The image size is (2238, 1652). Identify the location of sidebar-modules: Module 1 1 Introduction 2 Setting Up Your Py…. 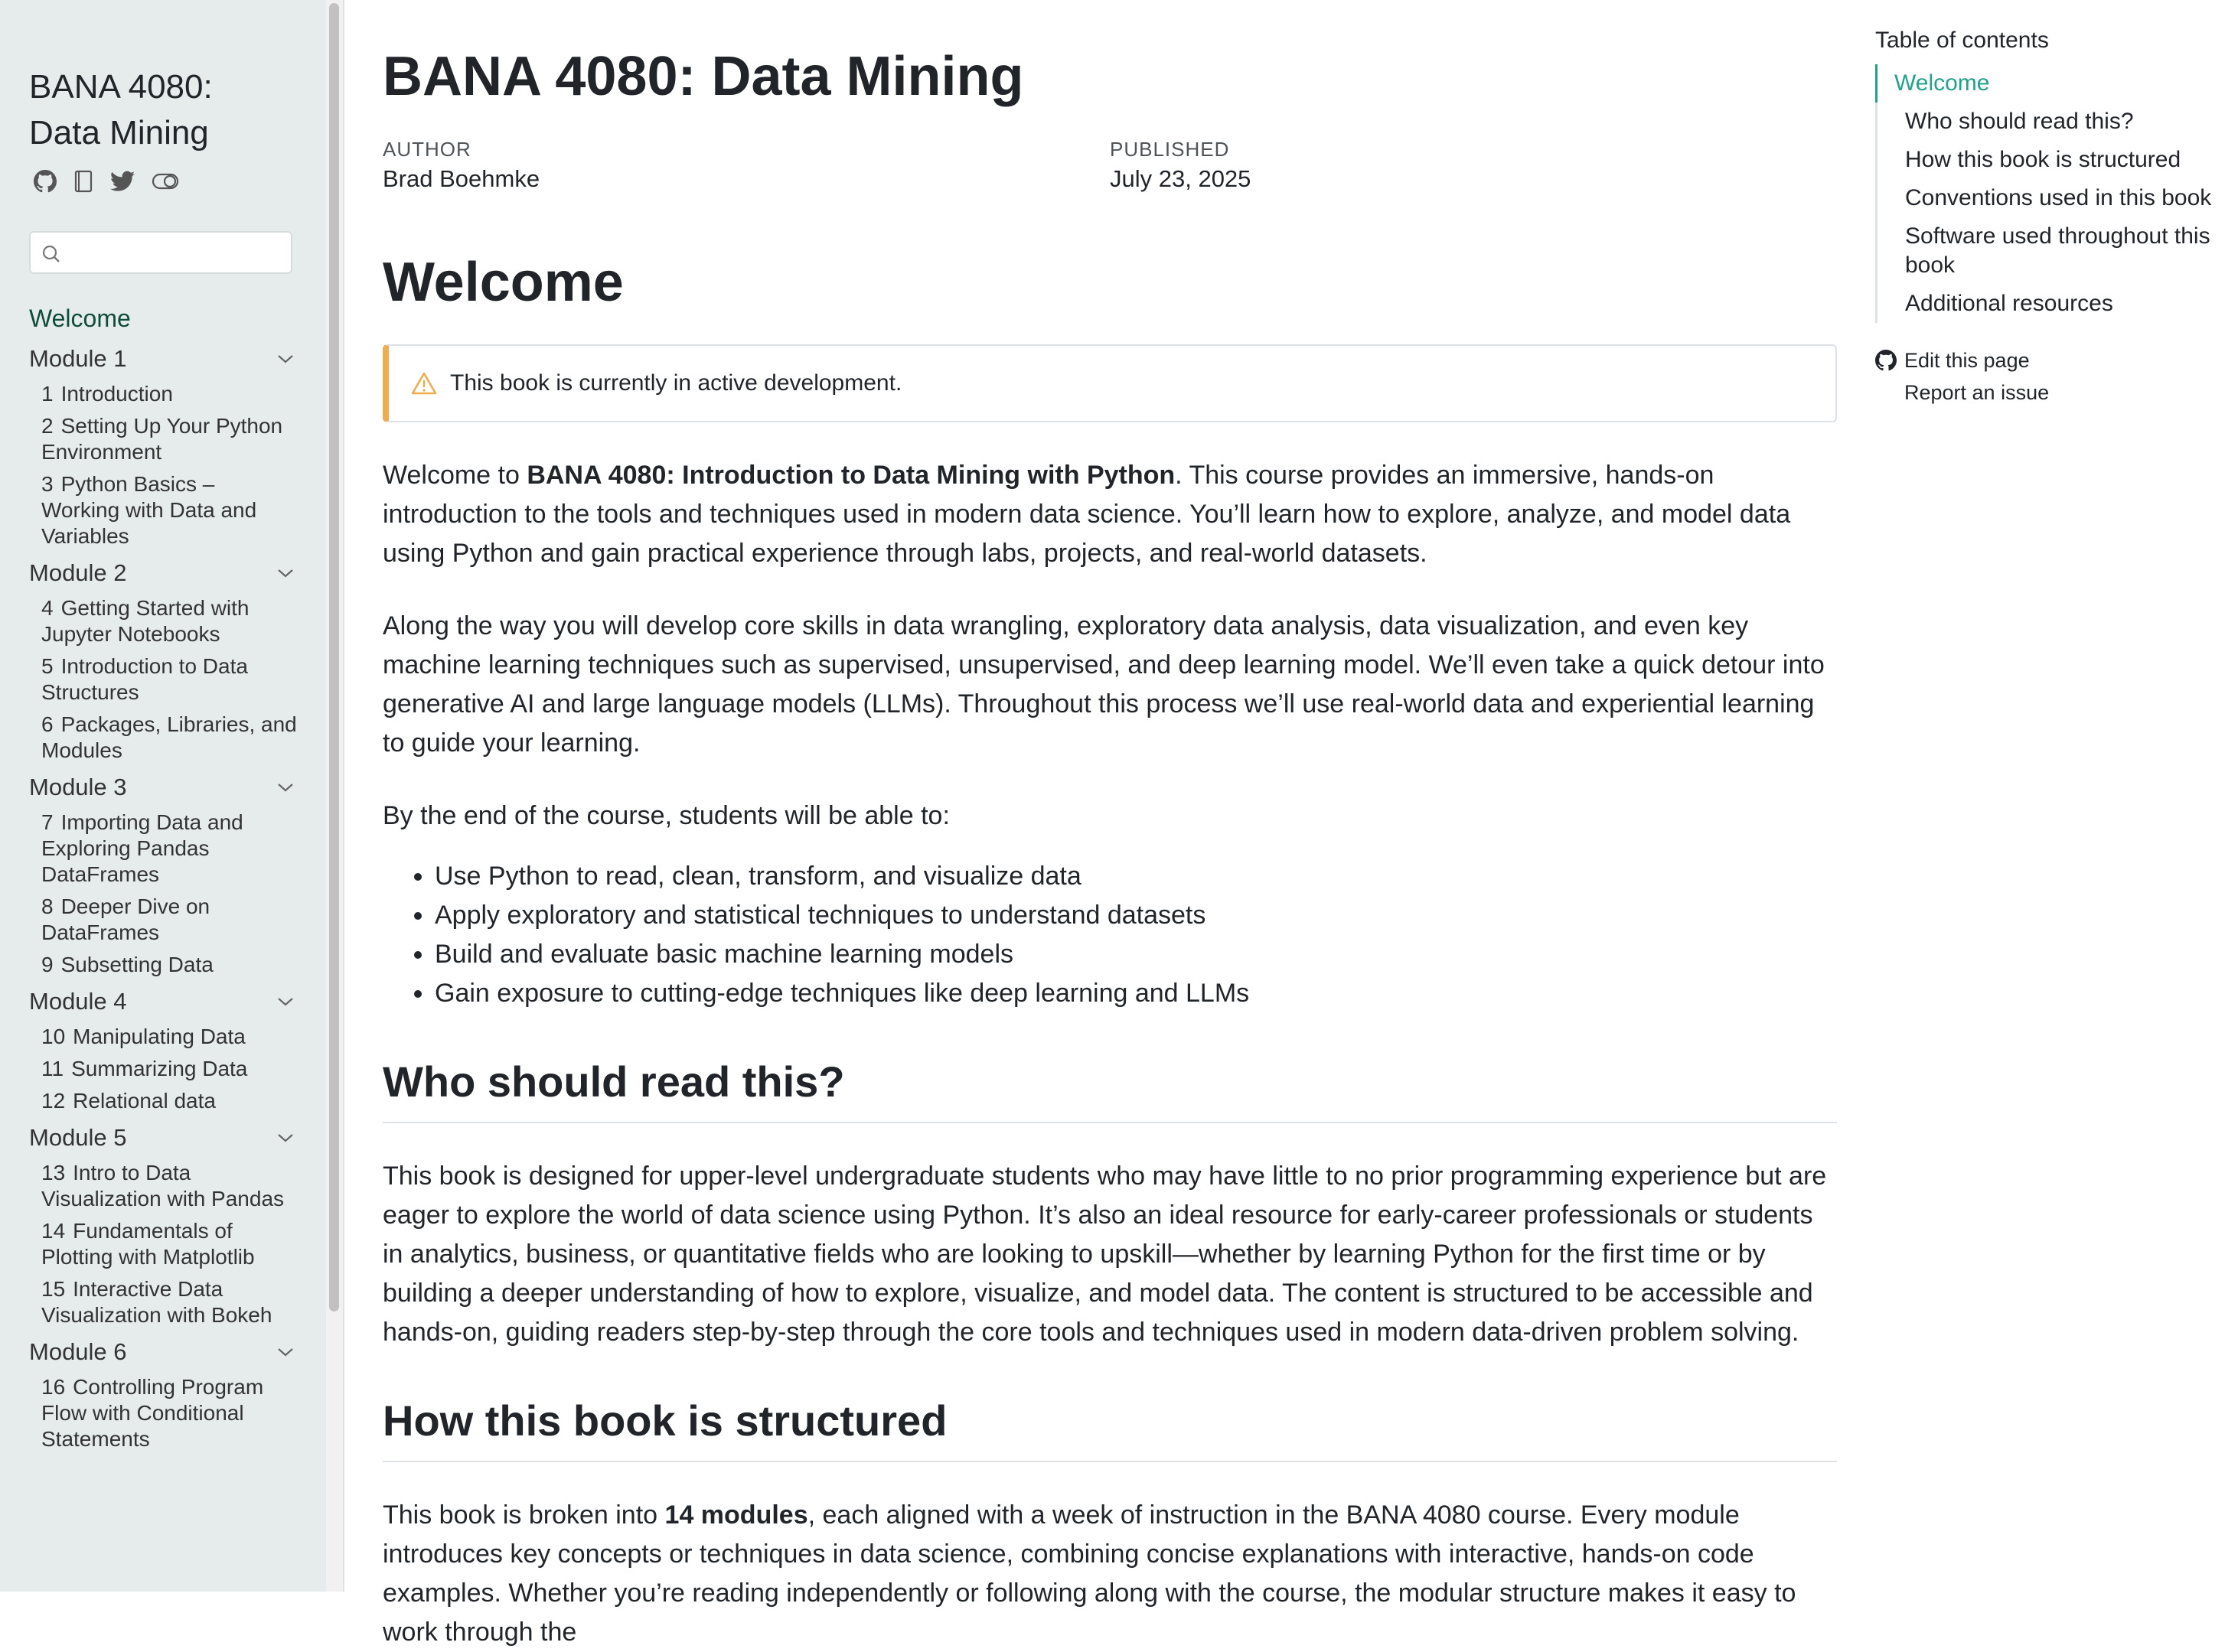
(163, 896).